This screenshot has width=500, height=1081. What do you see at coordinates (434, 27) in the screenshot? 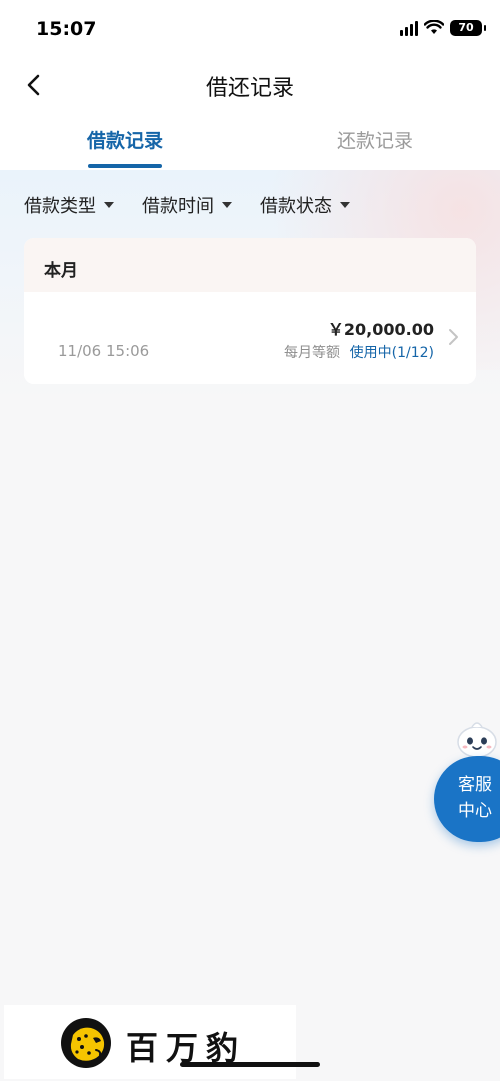
I see `wifi-icon` at bounding box center [434, 27].